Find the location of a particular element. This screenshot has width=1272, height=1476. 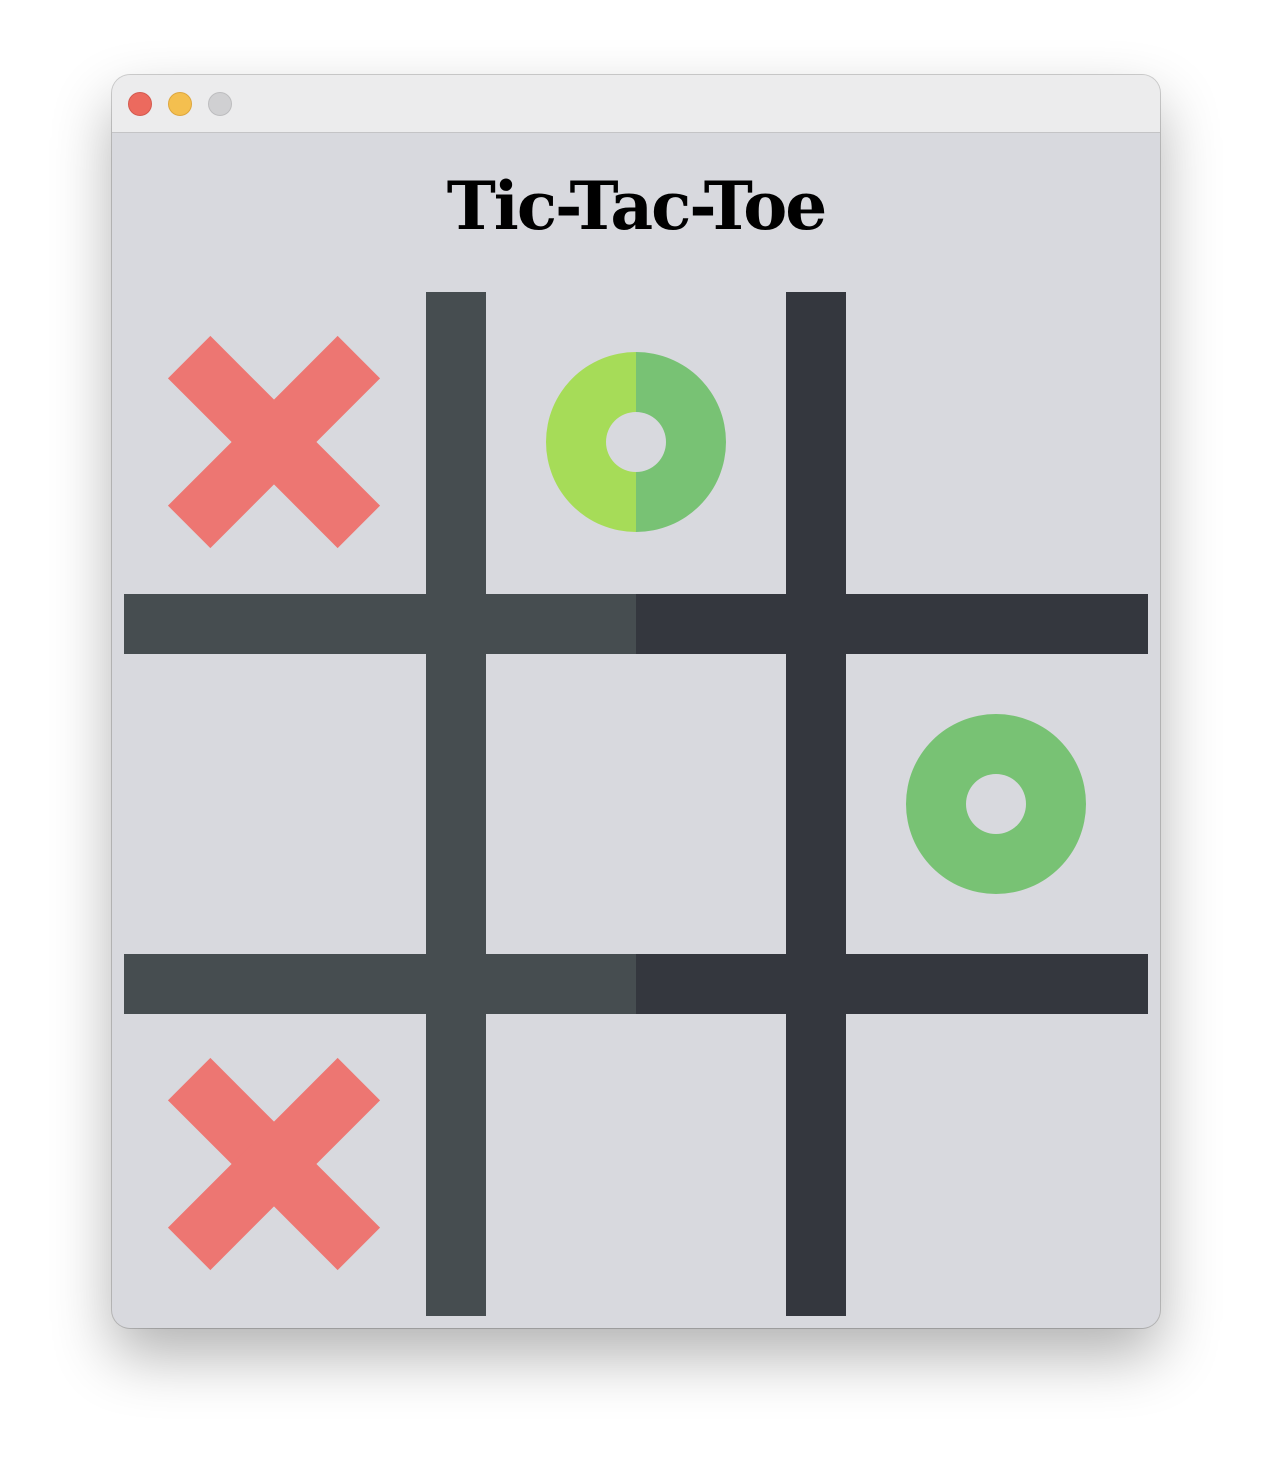

board-cell-r1-c3 is located at coordinates (996, 442).